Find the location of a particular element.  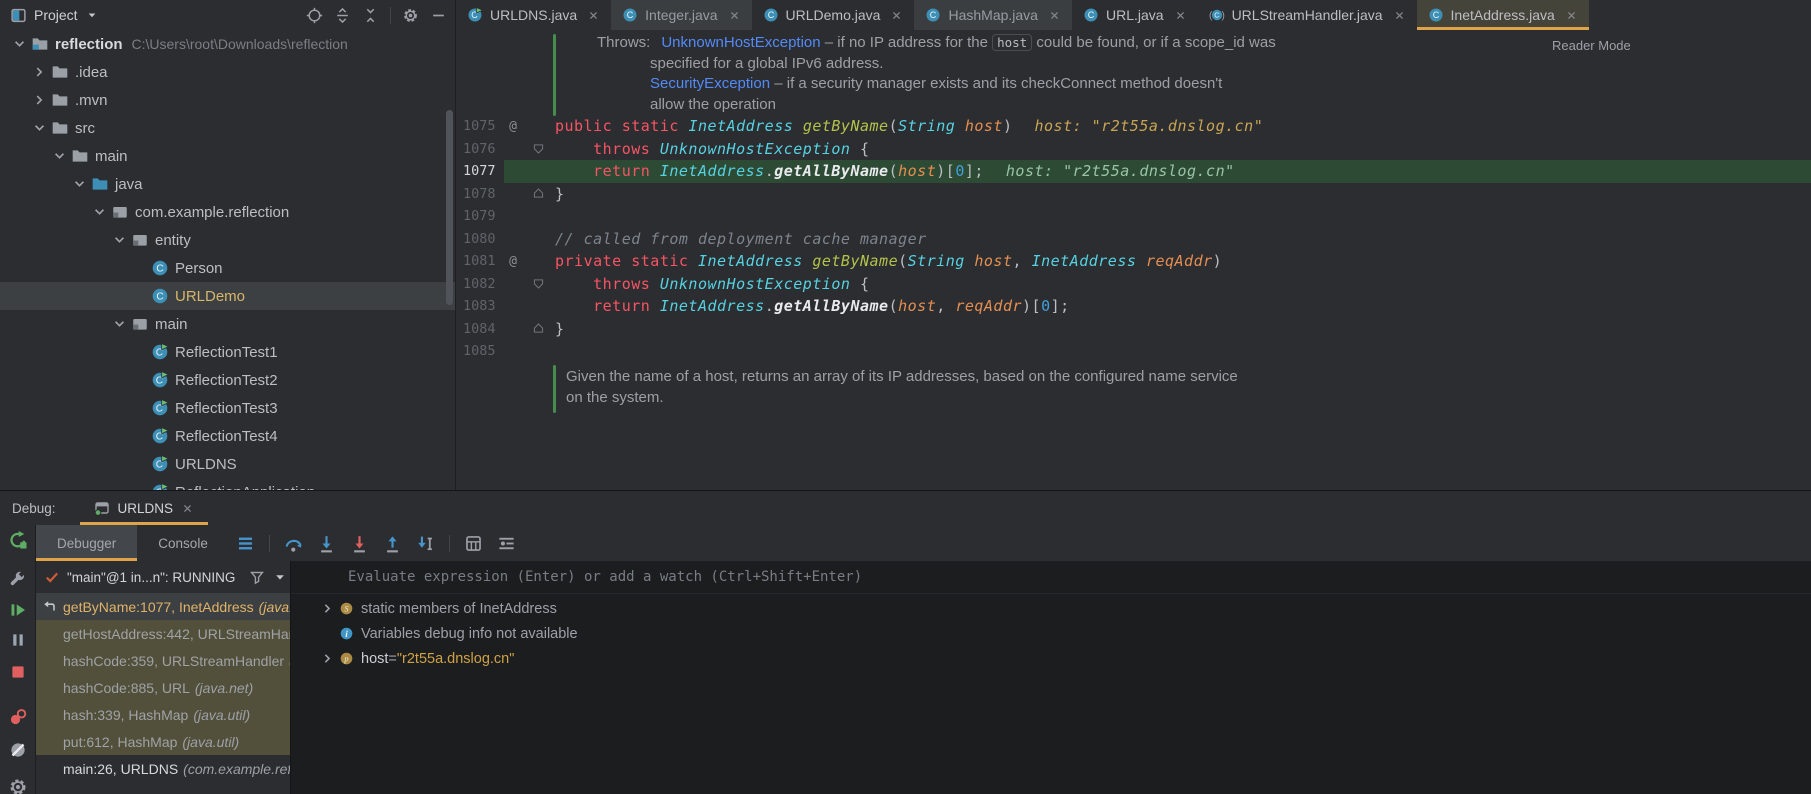

code-line: 1079 is located at coordinates (1133, 216).